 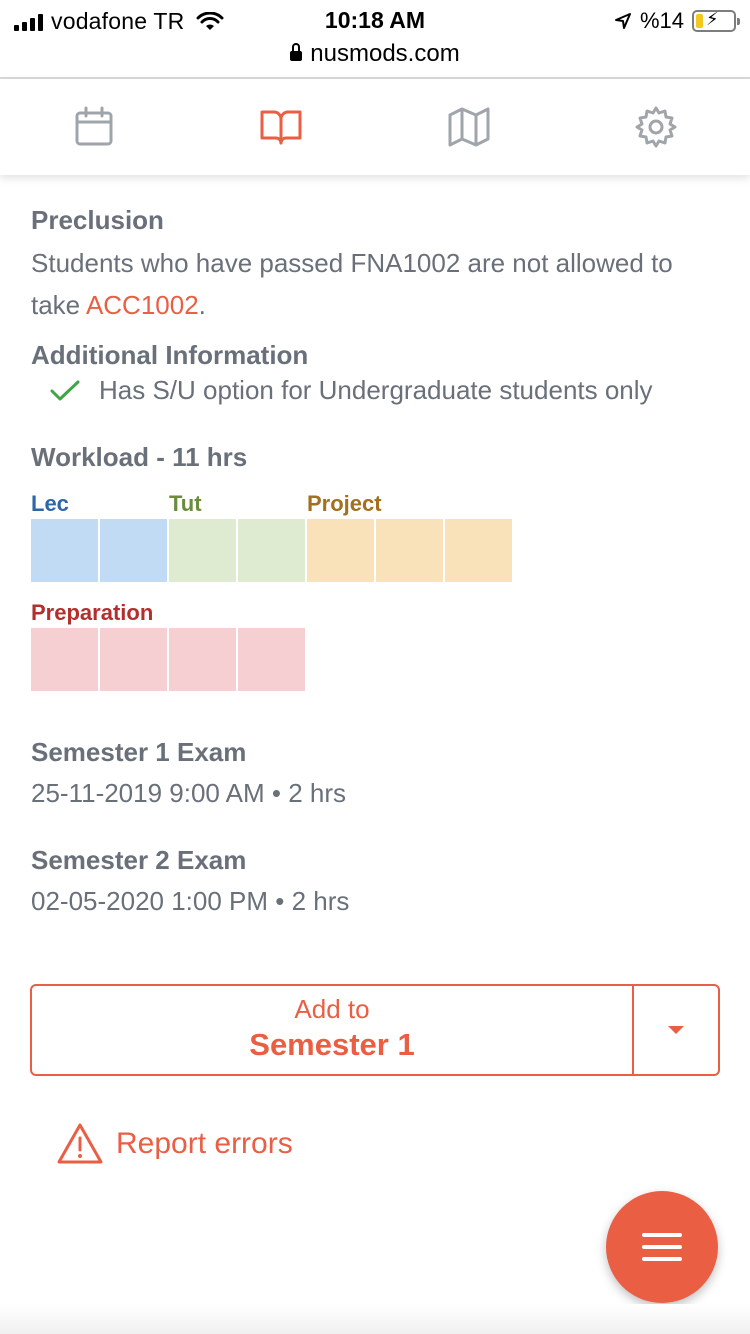 What do you see at coordinates (65, 390) in the screenshot?
I see `check-icon` at bounding box center [65, 390].